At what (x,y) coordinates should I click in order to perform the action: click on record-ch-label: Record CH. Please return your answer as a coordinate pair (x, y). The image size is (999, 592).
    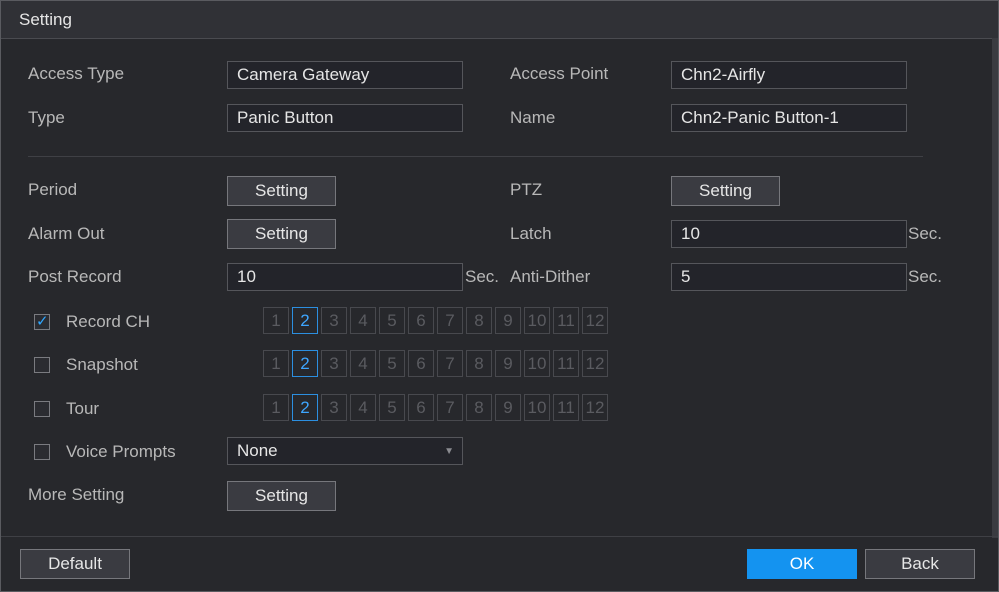
    Looking at the image, I should click on (108, 321).